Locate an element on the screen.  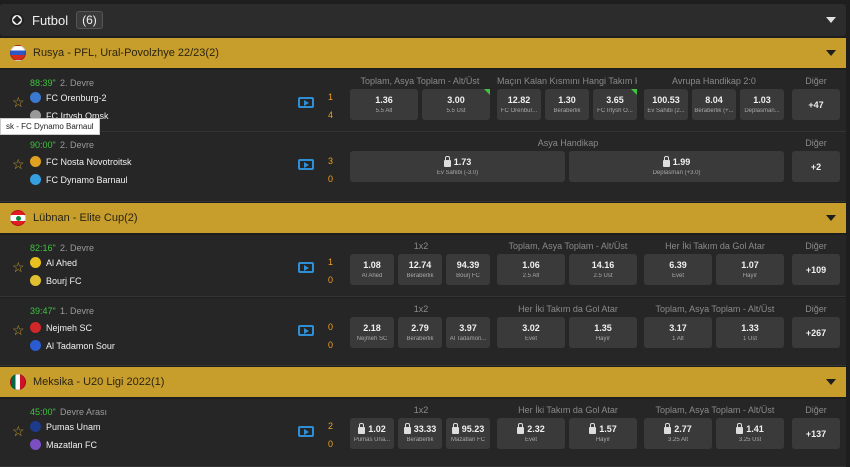
home-team: Nejmeh SC is located at coordinates (61, 327).